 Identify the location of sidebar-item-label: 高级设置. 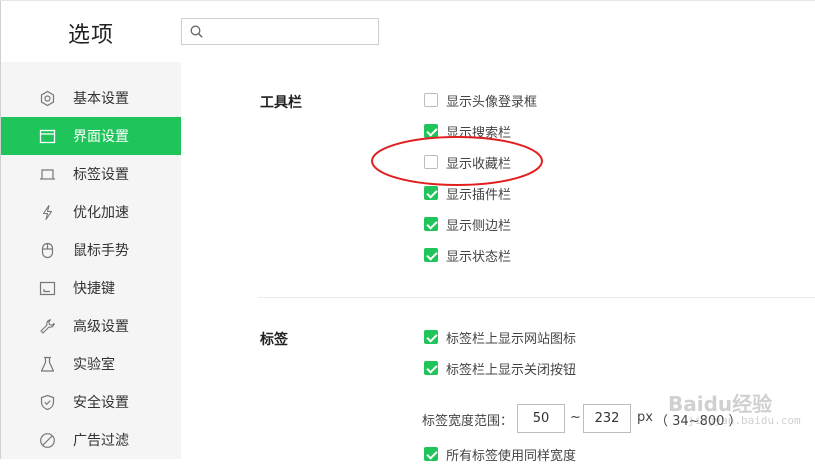
(101, 327).